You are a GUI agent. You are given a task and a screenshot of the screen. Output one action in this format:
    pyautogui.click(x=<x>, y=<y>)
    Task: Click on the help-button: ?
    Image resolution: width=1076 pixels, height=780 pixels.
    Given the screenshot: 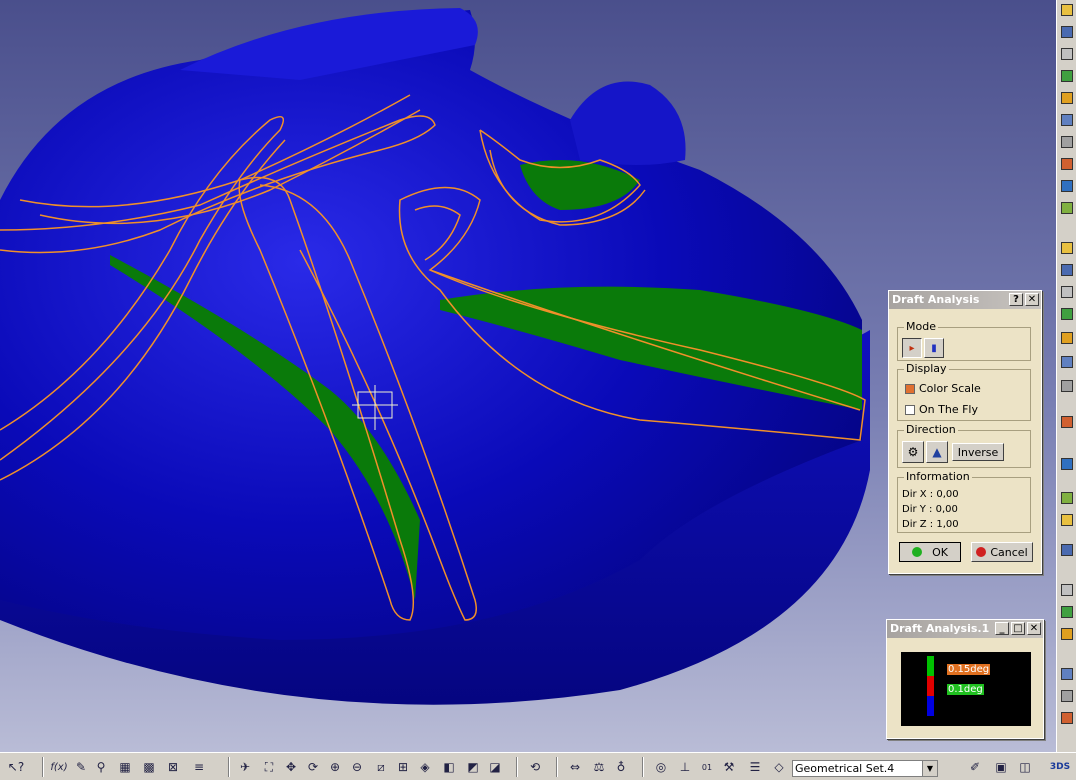 What is the action you would take?
    pyautogui.click(x=1016, y=299)
    